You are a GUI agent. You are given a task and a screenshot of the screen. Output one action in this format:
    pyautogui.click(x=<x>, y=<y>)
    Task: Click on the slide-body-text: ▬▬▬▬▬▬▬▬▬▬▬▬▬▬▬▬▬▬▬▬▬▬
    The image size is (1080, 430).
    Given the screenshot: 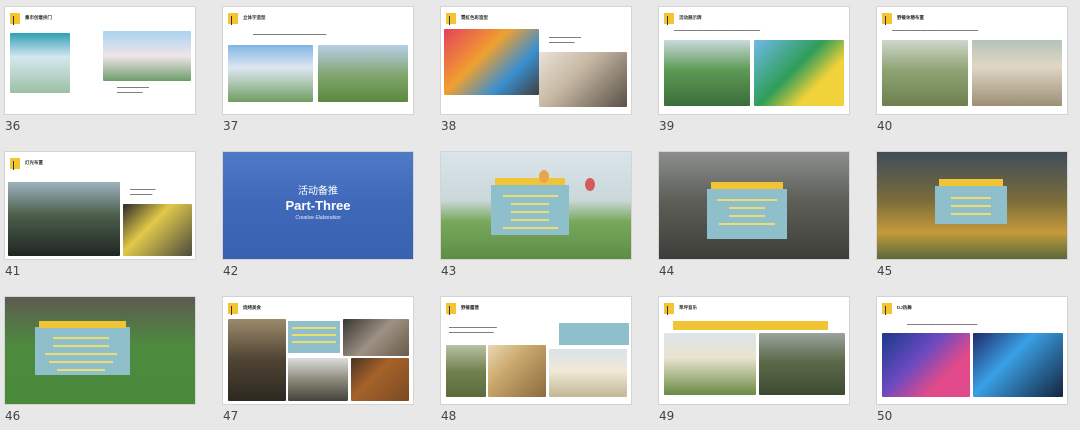 What is the action you would take?
    pyautogui.click(x=942, y=324)
    